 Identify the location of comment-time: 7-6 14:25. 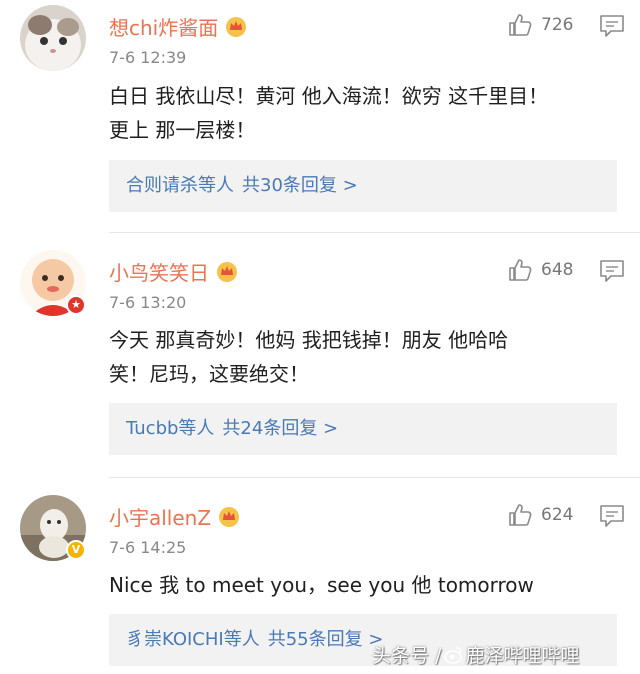
(148, 547).